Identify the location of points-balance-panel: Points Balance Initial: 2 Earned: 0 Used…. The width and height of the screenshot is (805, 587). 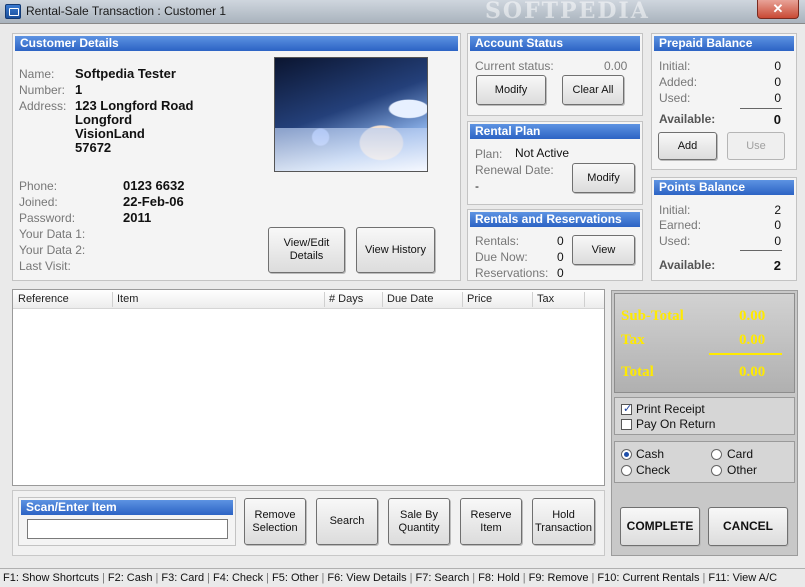
(724, 229).